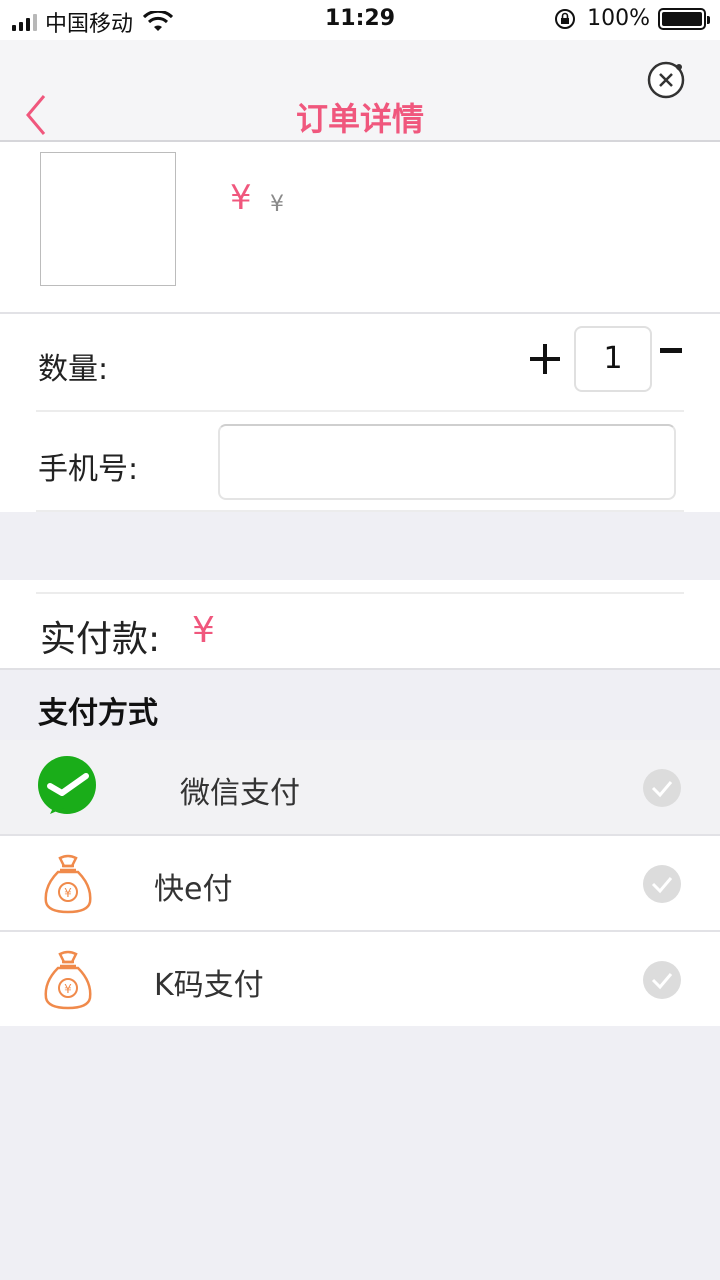 The image size is (720, 1280). I want to click on status-bar: 中国移动 11:29 100%, so click(360, 20).